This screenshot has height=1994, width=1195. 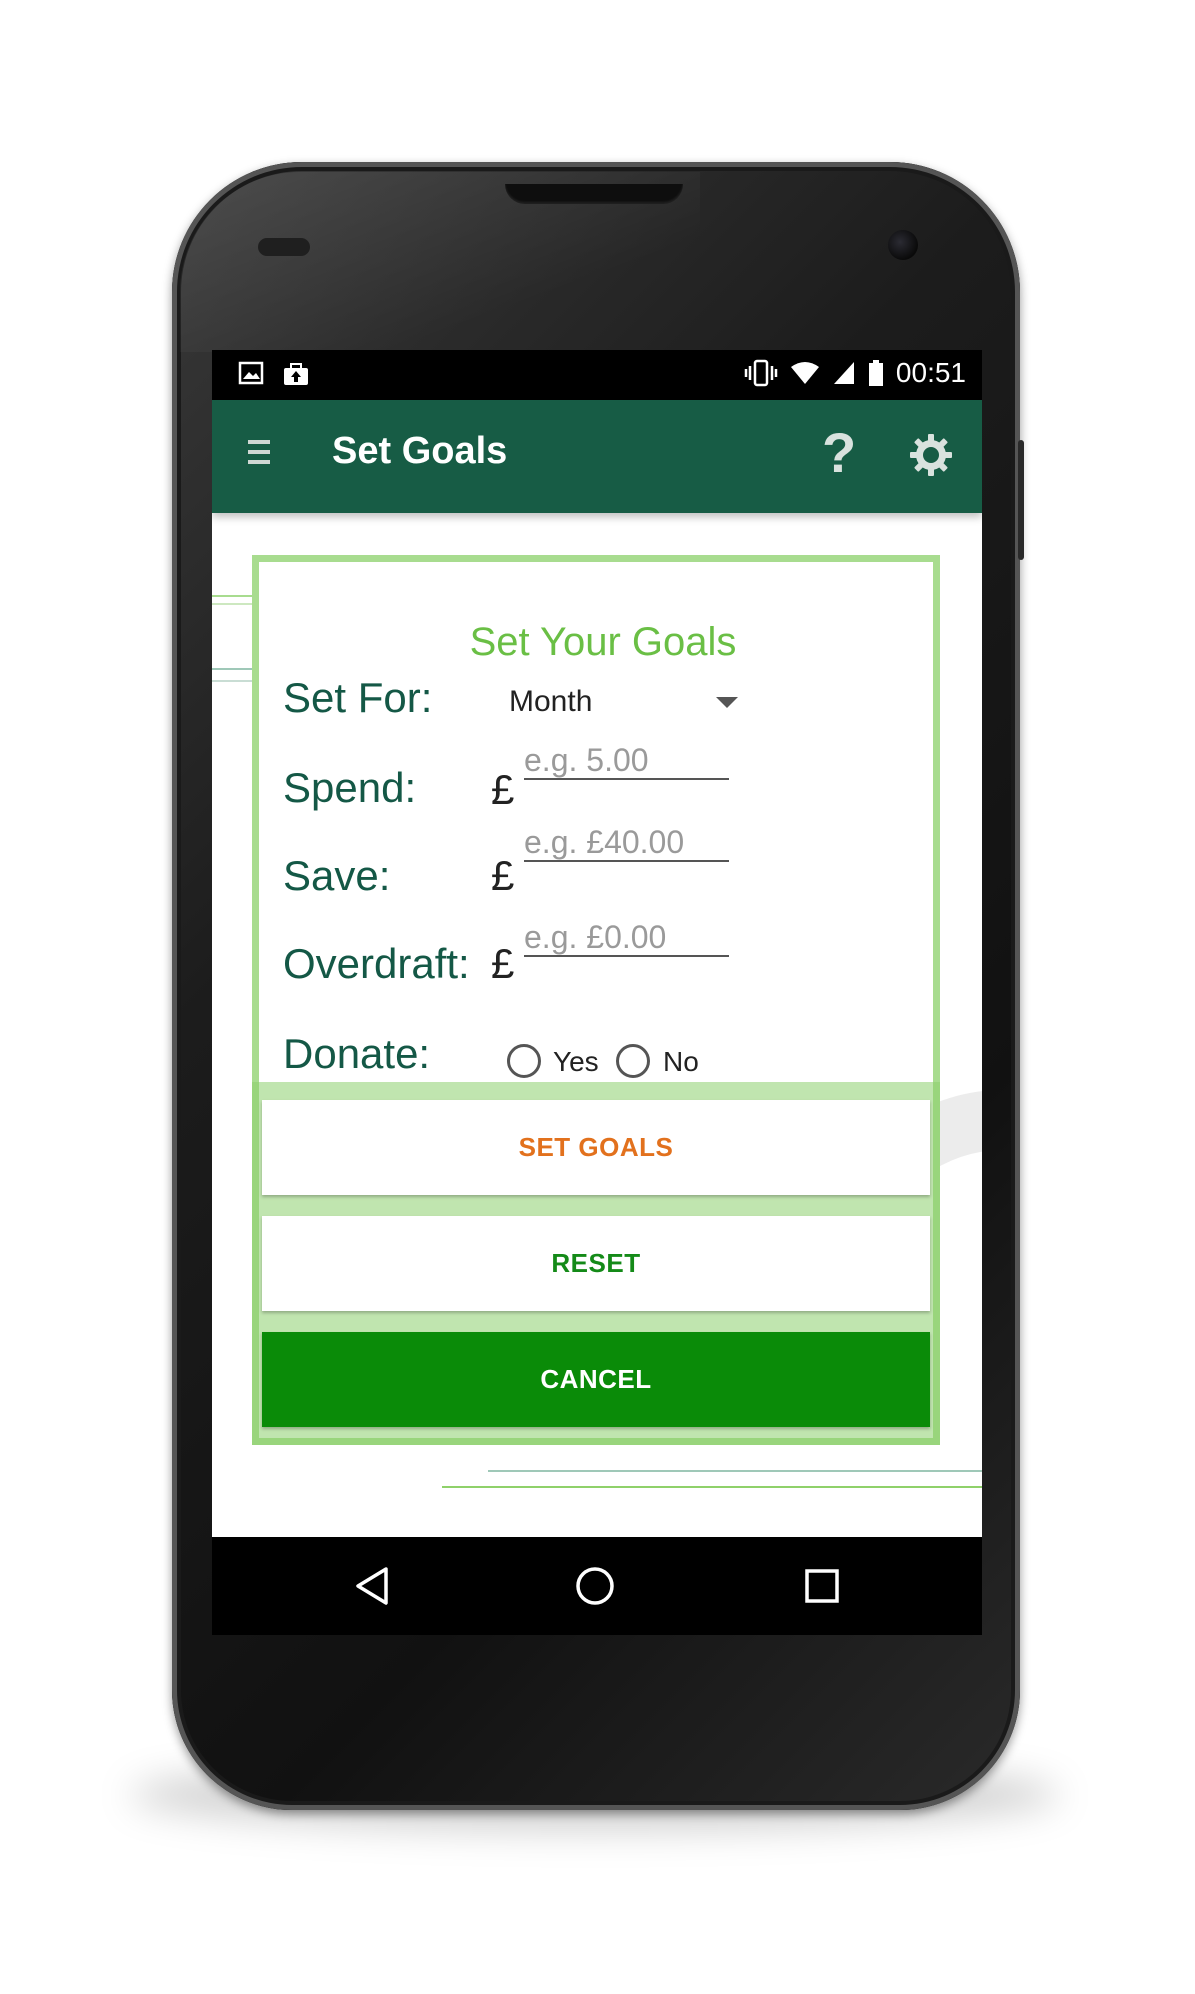 I want to click on vibrate-icon, so click(x=761, y=373).